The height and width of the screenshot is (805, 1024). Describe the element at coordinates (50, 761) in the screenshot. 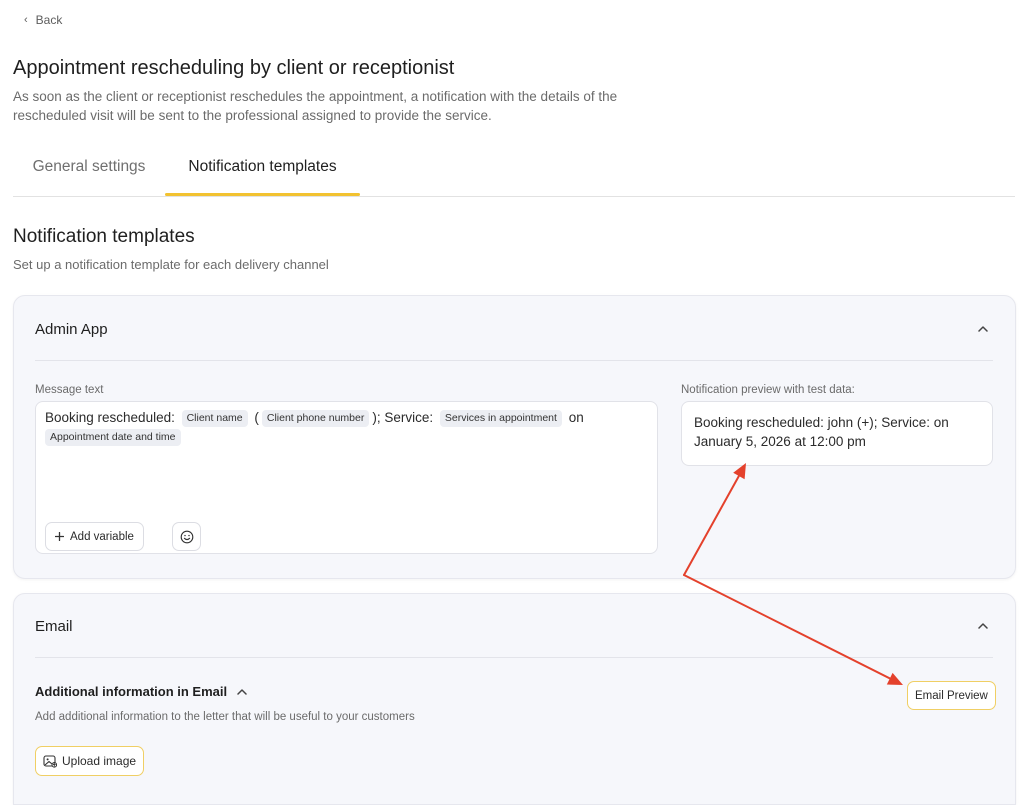

I see `image-upload-icon` at that location.